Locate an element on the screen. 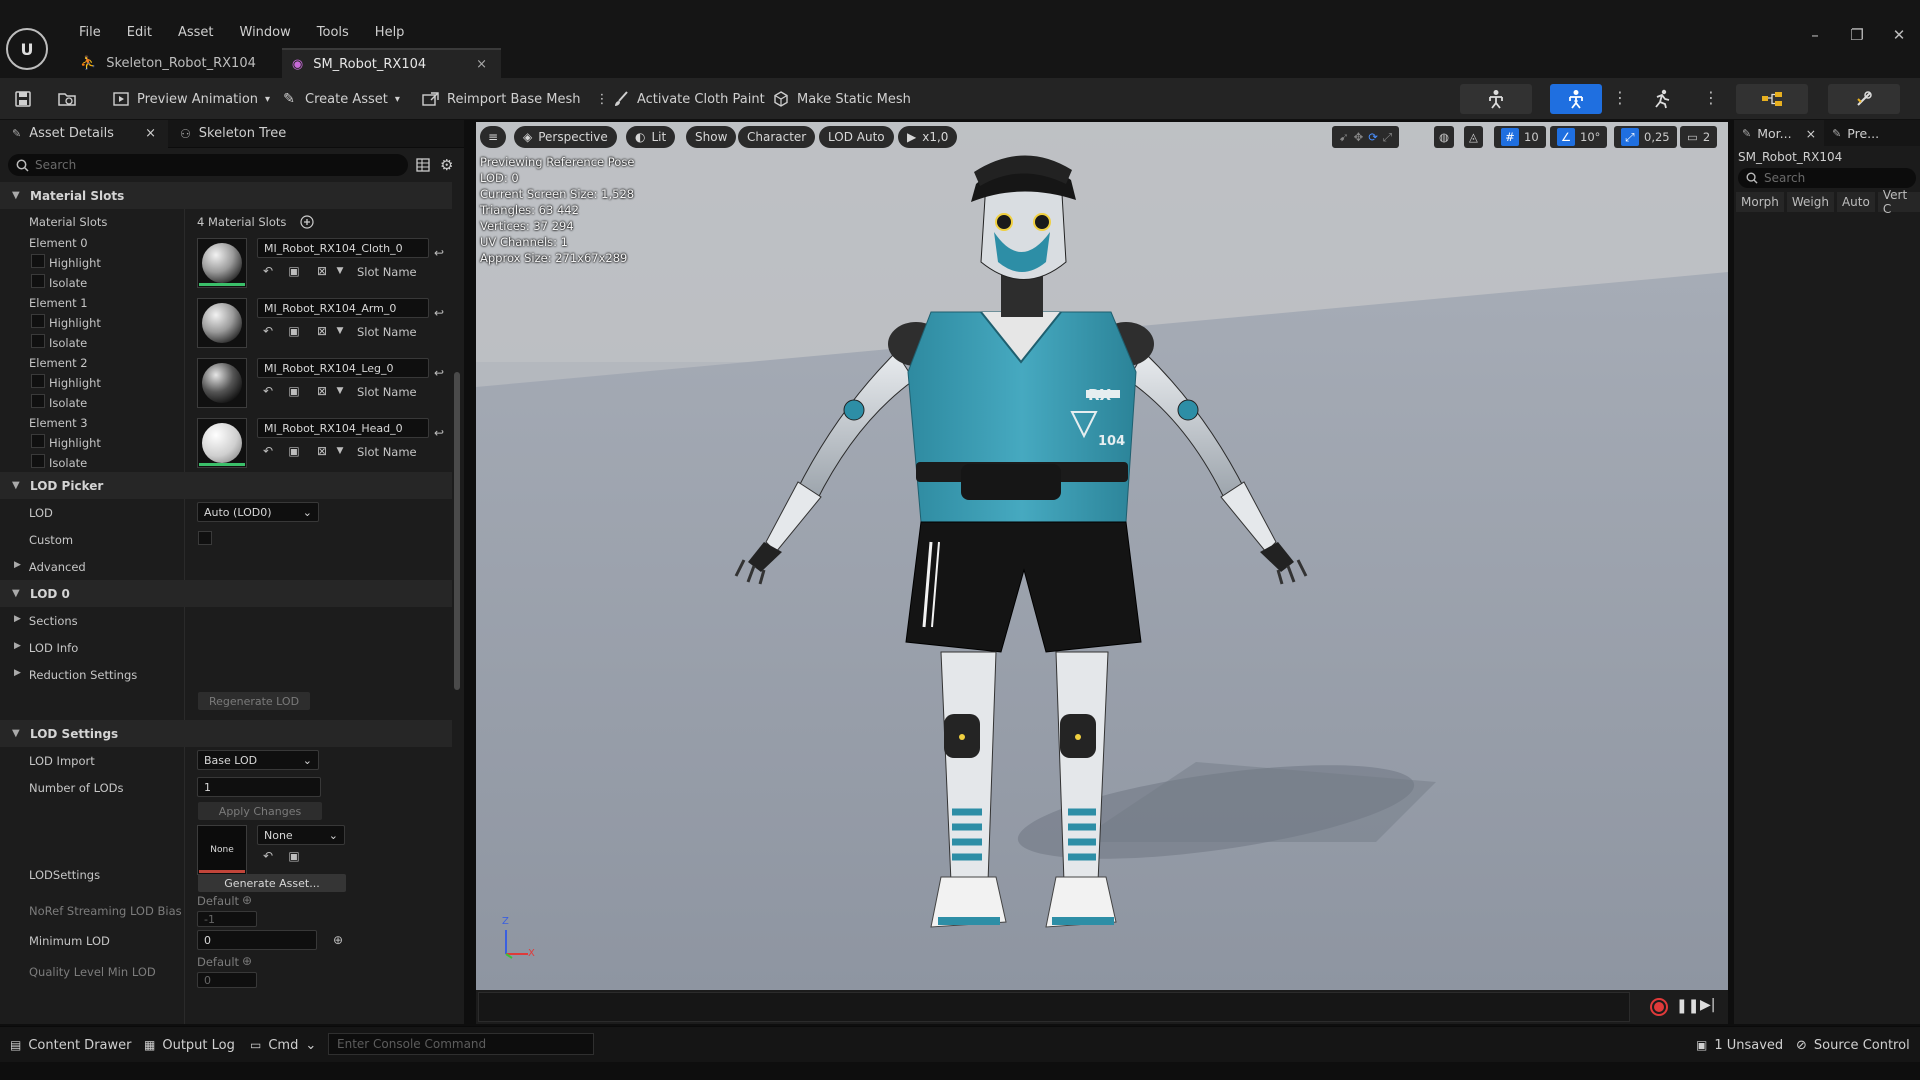  section-lod-settings: ▼ LOD Settings is located at coordinates (226, 733).